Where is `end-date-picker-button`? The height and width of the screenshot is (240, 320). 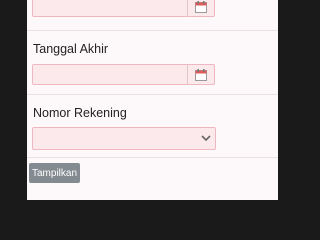 end-date-picker-button is located at coordinates (201, 74).